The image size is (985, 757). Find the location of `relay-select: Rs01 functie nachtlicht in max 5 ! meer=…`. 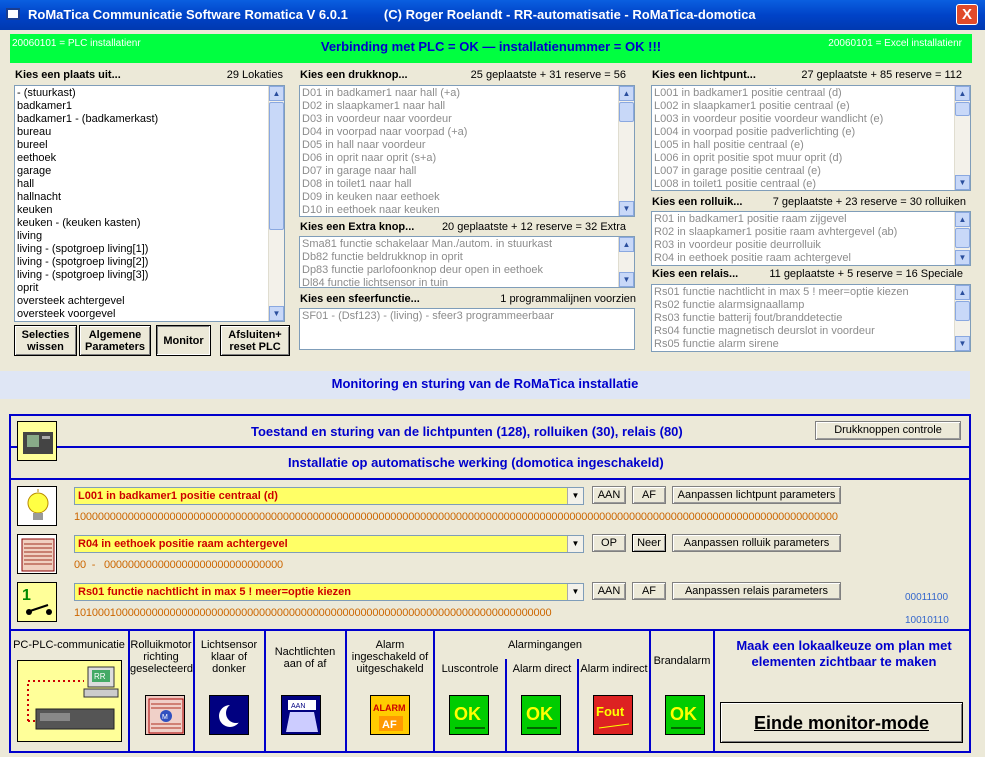

relay-select: Rs01 functie nachtlicht in max 5 ! meer=… is located at coordinates (329, 592).